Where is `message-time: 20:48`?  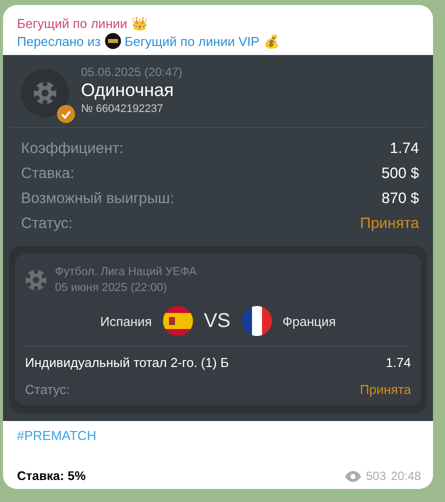
message-time: 20:48 is located at coordinates (405, 476).